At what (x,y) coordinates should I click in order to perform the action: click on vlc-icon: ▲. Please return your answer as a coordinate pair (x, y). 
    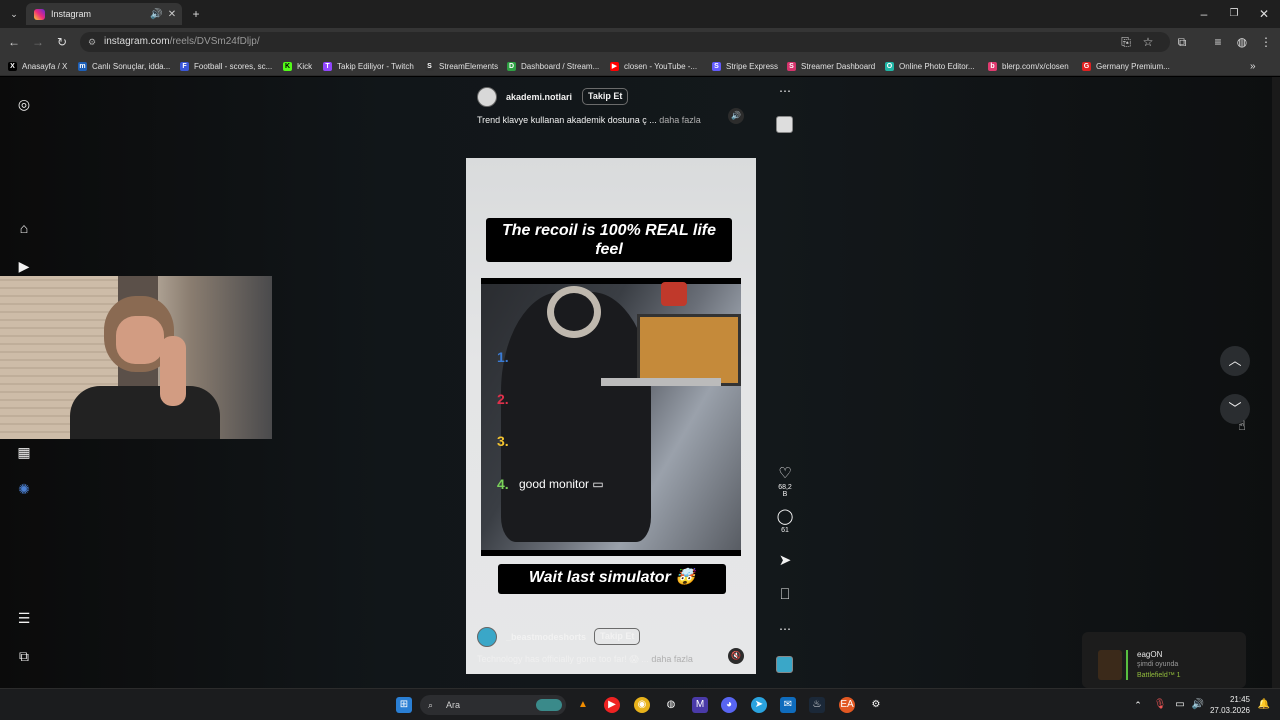
    Looking at the image, I should click on (583, 705).